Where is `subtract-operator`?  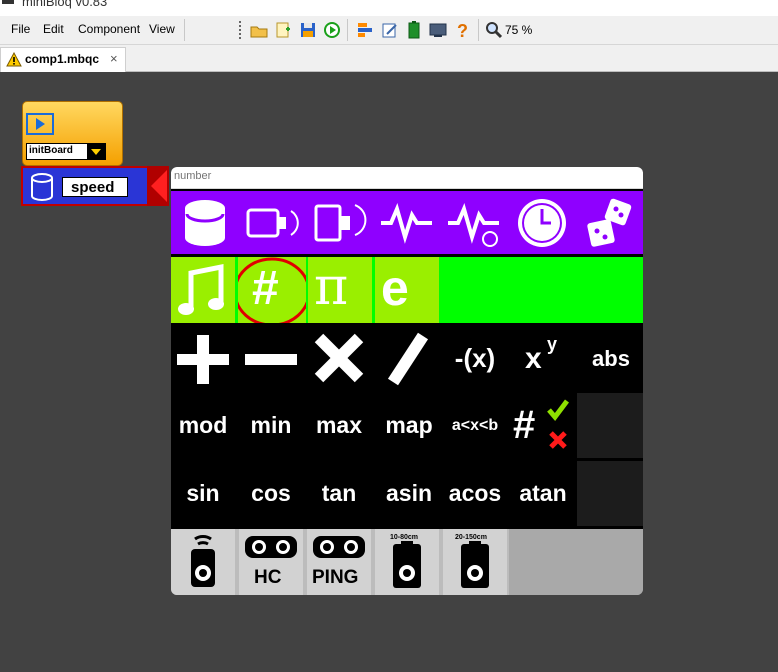
subtract-operator is located at coordinates (271, 358).